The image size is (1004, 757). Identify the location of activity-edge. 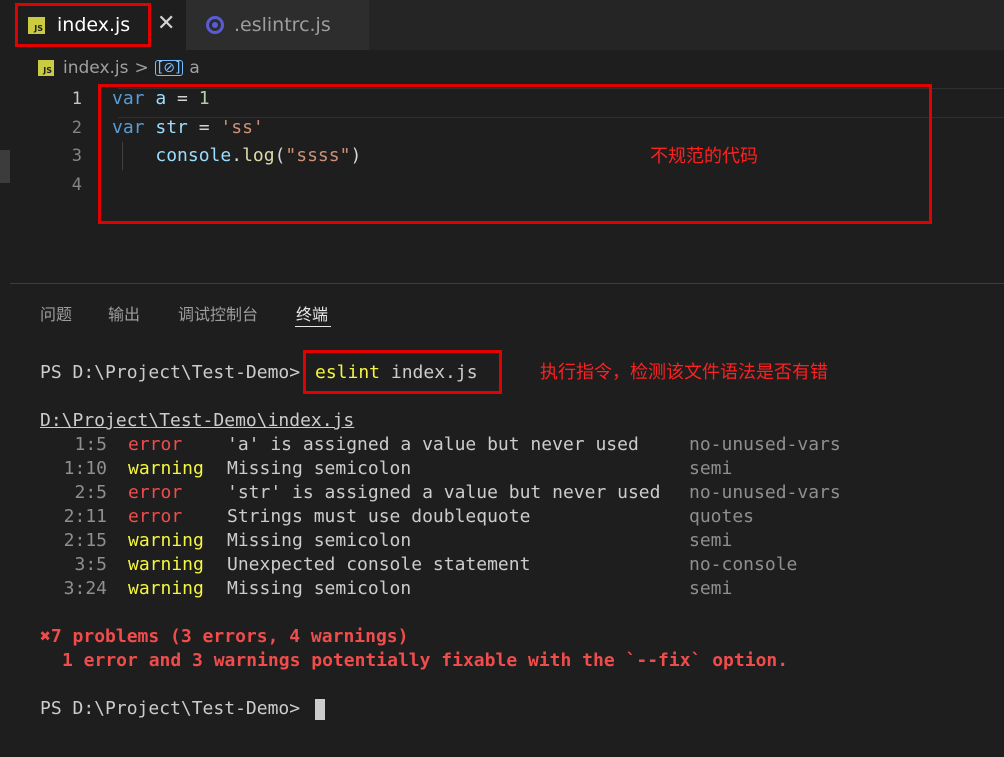
(5, 166).